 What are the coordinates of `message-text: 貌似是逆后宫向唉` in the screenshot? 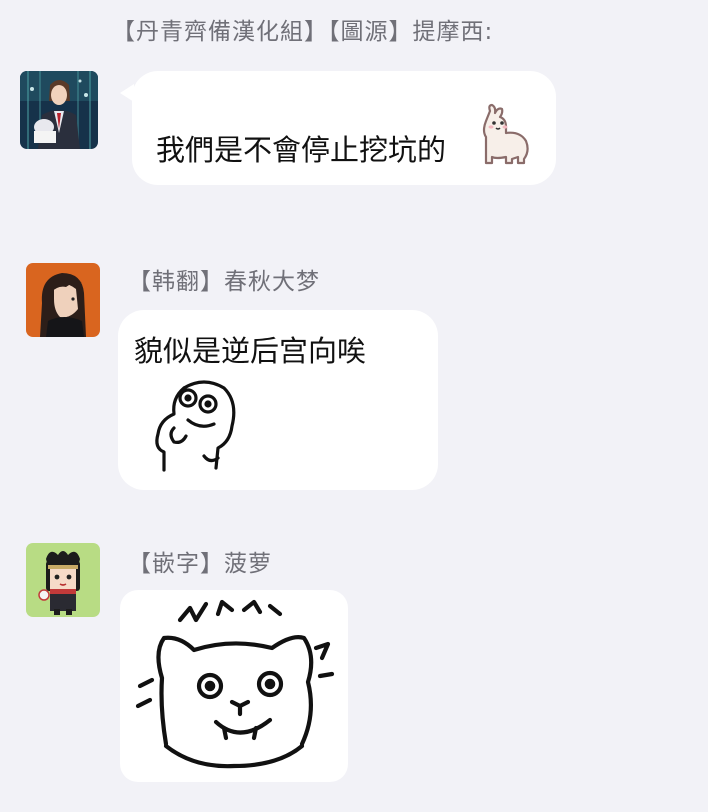 It's located at (250, 351).